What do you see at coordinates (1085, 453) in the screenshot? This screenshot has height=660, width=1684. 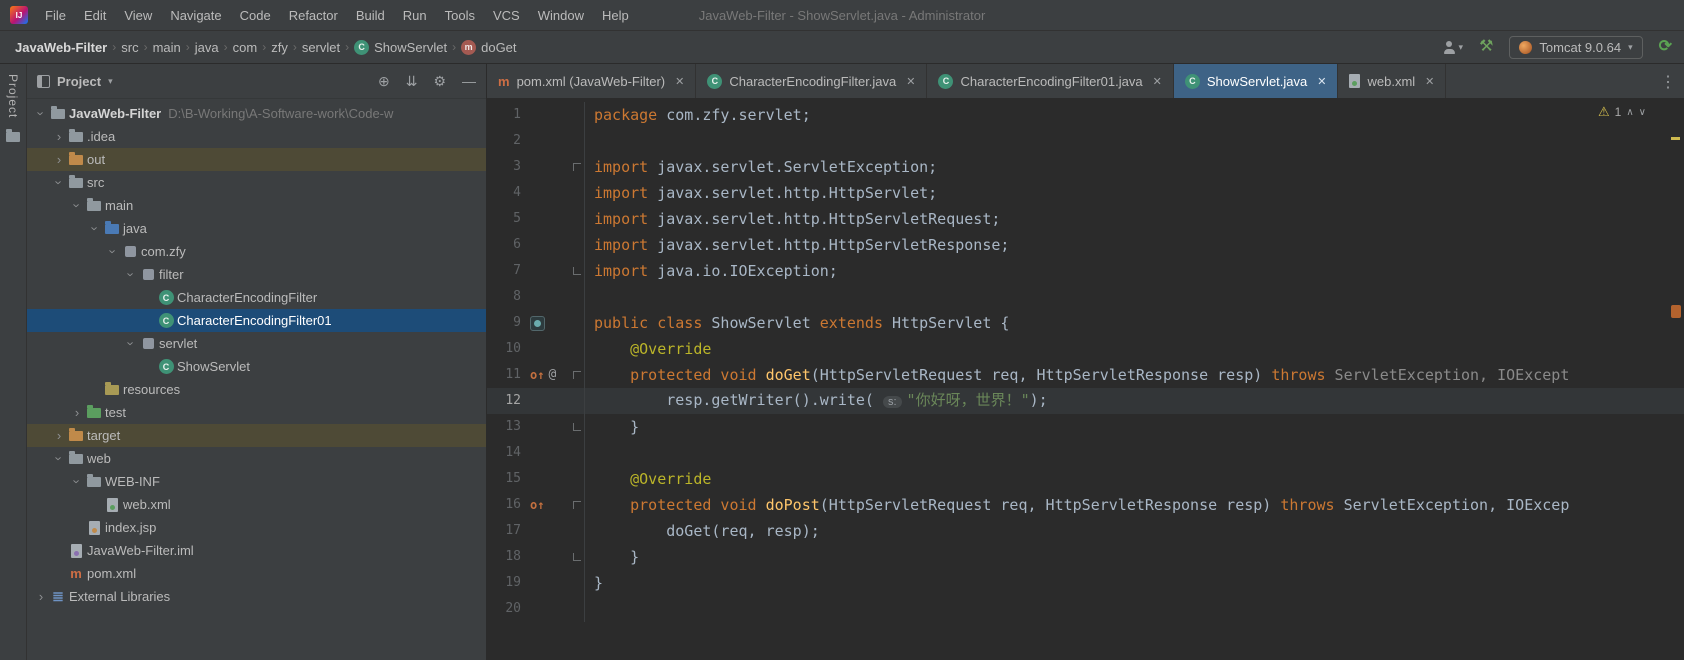 I see `code-line: 14` at bounding box center [1085, 453].